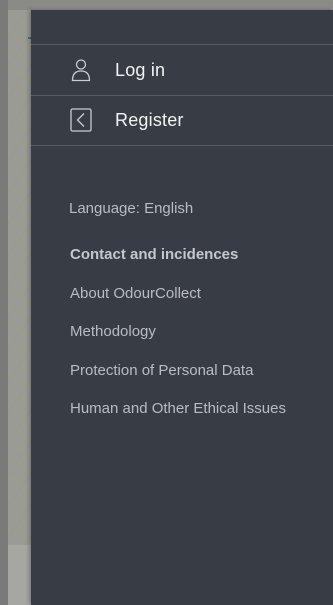  Describe the element at coordinates (140, 69) in the screenshot. I see `login-label: Log in` at that location.